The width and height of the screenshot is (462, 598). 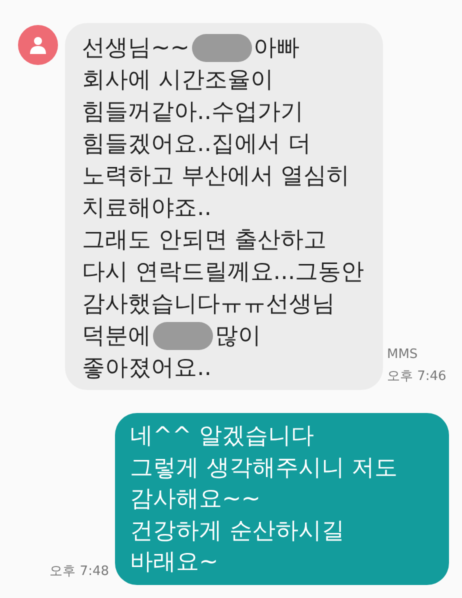 What do you see at coordinates (178, 80) in the screenshot?
I see `message-text: 회사에 시간조율이` at bounding box center [178, 80].